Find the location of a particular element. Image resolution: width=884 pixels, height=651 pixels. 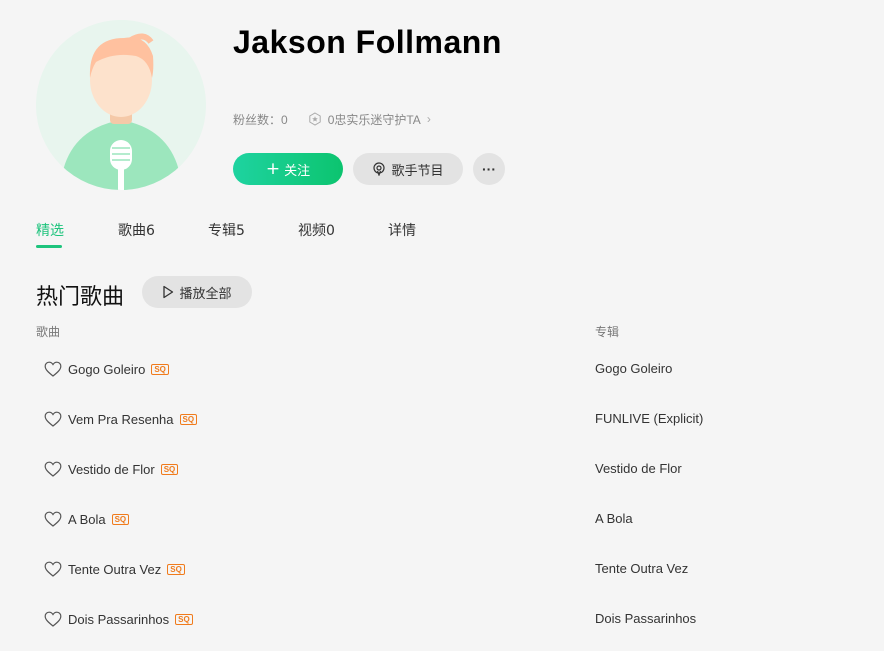

play-all-label: 播放全部 is located at coordinates (205, 294).